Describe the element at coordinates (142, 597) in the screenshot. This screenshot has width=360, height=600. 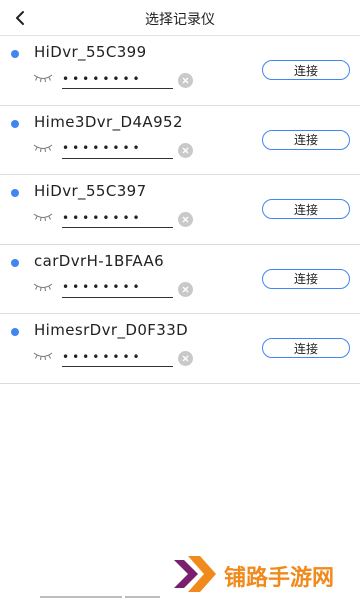
I see `home-indicator-right` at that location.